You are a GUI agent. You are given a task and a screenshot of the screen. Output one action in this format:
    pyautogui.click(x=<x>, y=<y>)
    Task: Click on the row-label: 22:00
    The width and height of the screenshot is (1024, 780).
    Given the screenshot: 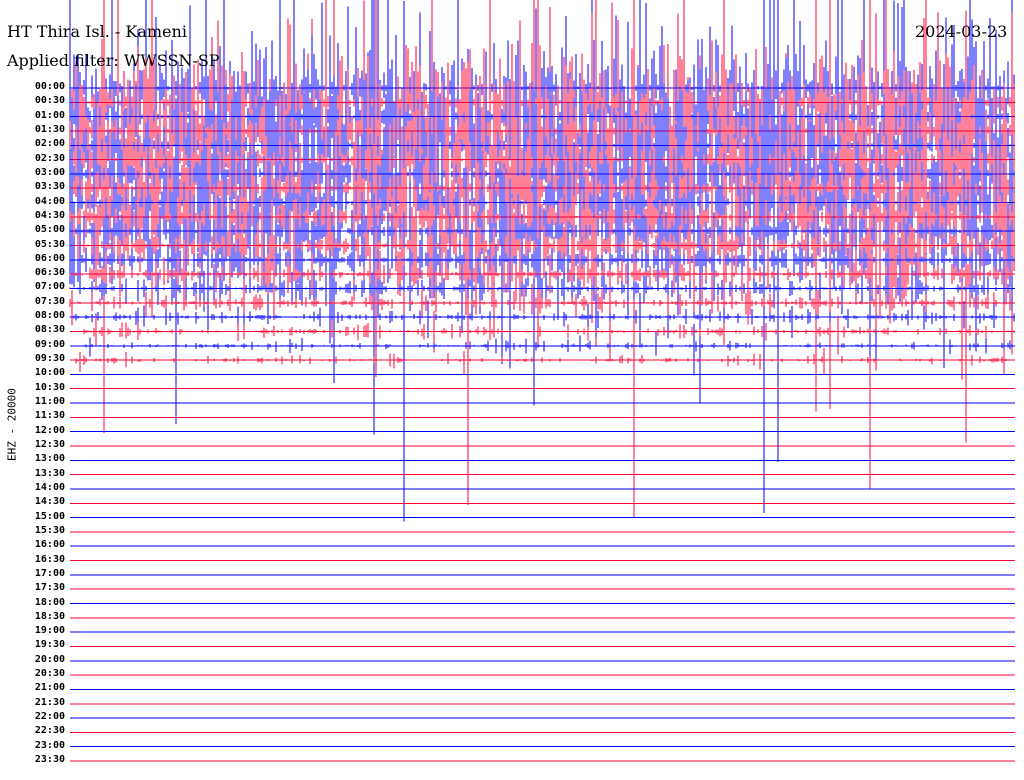 What is the action you would take?
    pyautogui.click(x=49, y=717)
    